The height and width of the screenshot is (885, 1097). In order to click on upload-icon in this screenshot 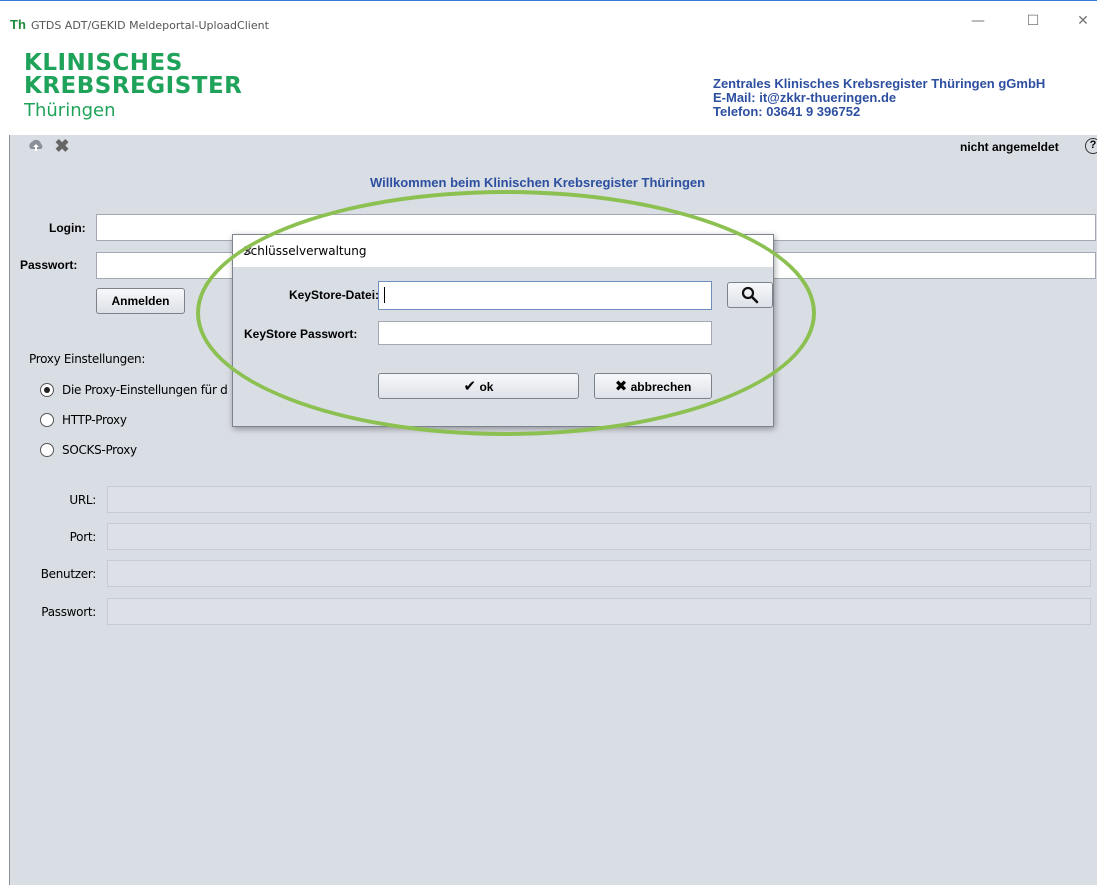, I will do `click(36, 146)`.